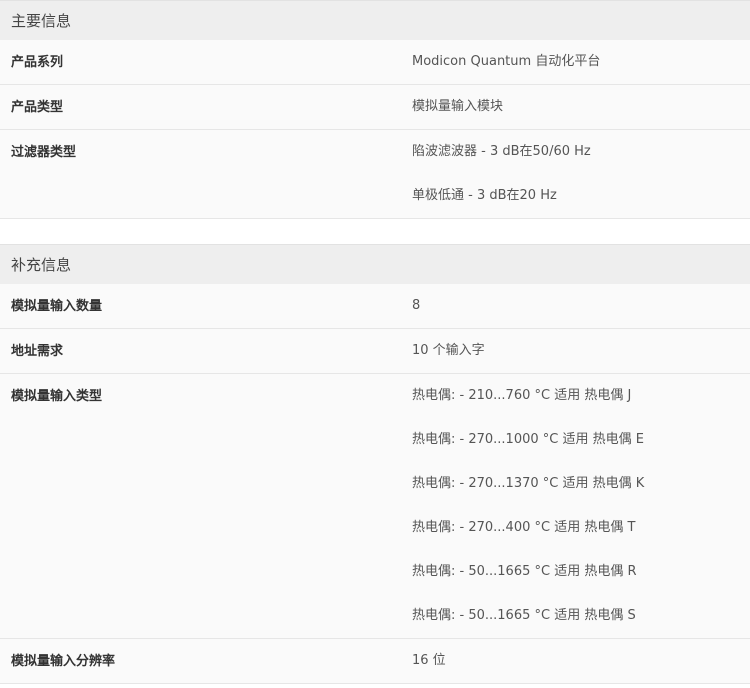 The height and width of the screenshot is (688, 750). I want to click on spec-value: 热电偶: - 210...760 °C 适用 热电偶 J, so click(522, 395).